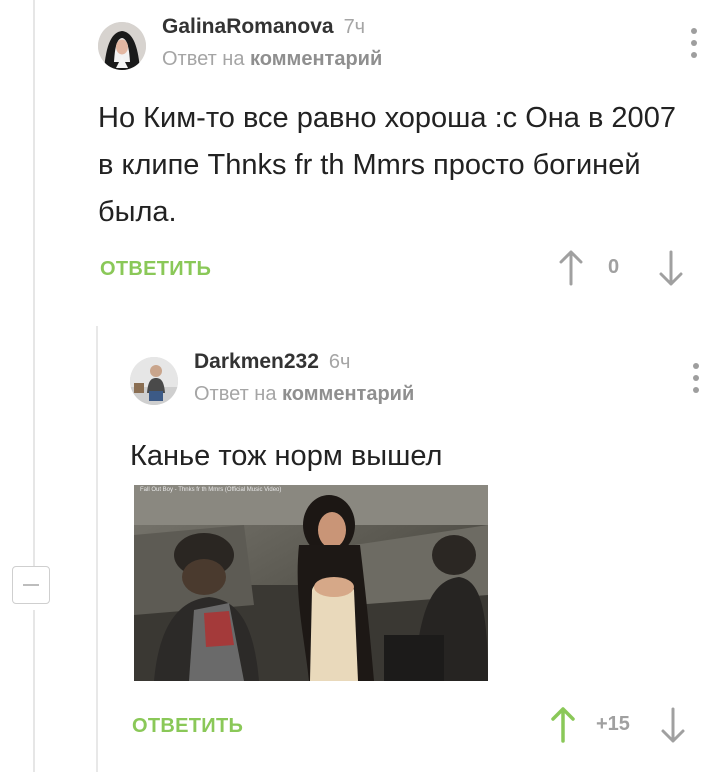  Describe the element at coordinates (31, 585) in the screenshot. I see `collapse-minus-icon` at that location.